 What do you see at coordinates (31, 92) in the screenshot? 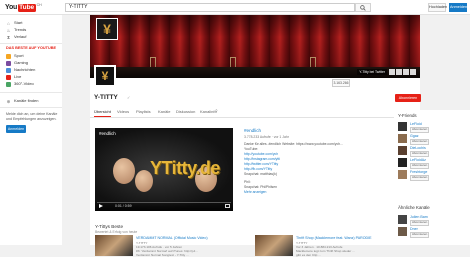
I see `sidebar-divider` at bounding box center [31, 92].